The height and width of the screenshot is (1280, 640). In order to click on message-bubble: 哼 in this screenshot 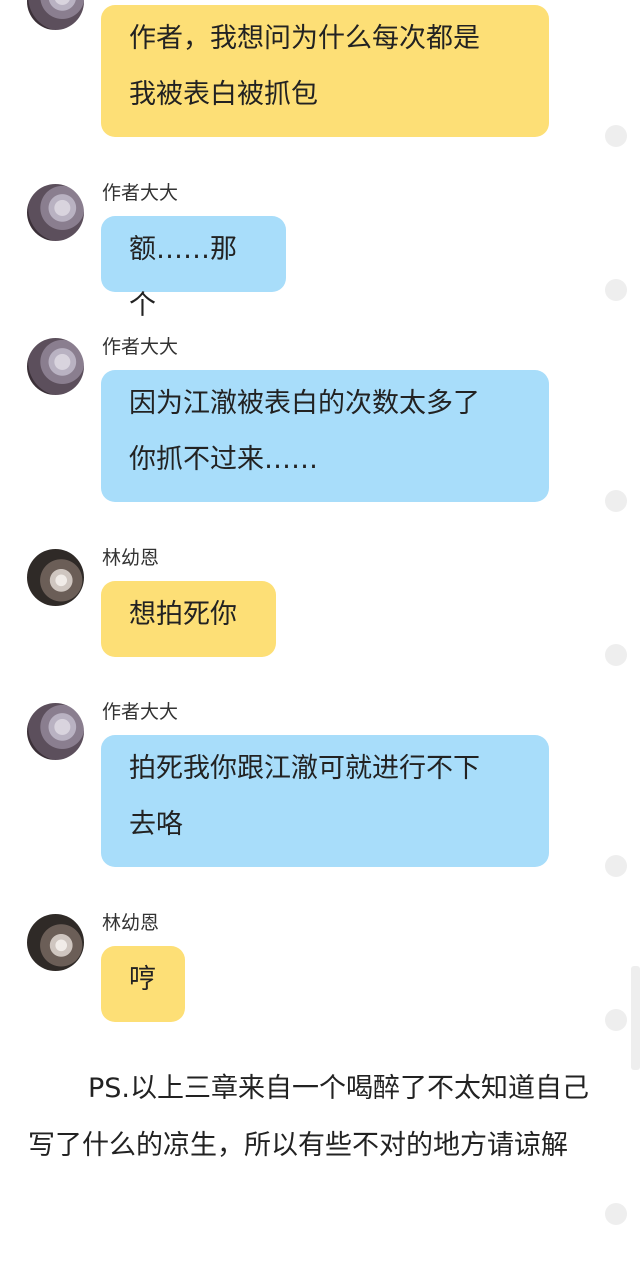, I will do `click(143, 984)`.